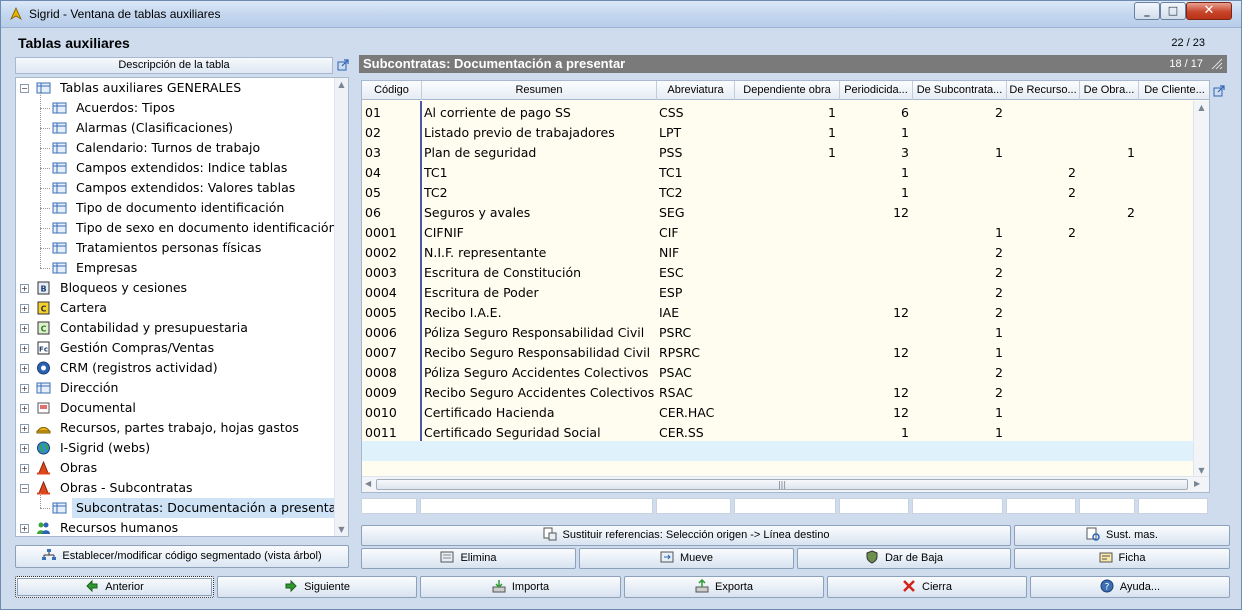 This screenshot has width=1242, height=610. I want to click on tree-item: Campos extendidos: Valores tablas, so click(175, 188).